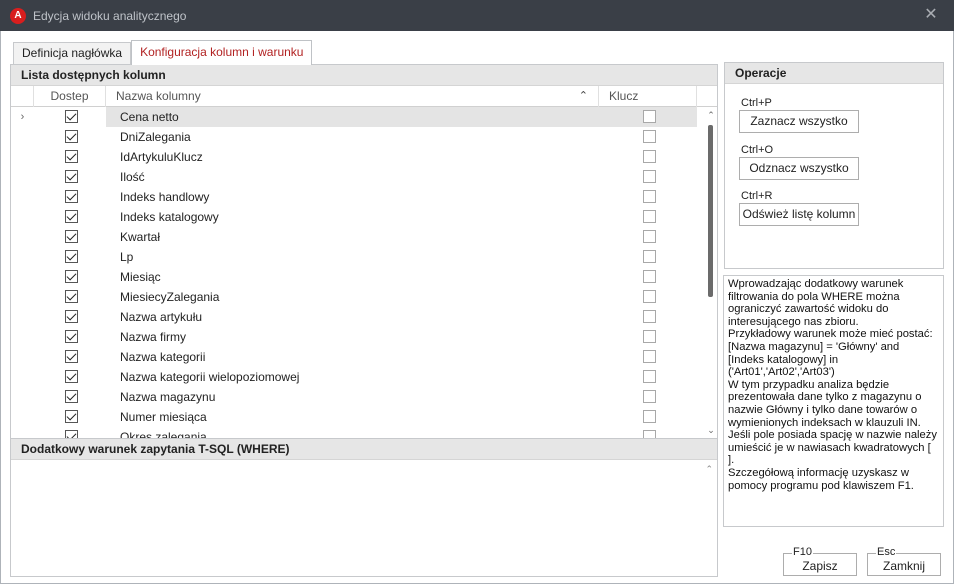 The image size is (954, 584). I want to click on table-row: › Cena netto, so click(358, 117).